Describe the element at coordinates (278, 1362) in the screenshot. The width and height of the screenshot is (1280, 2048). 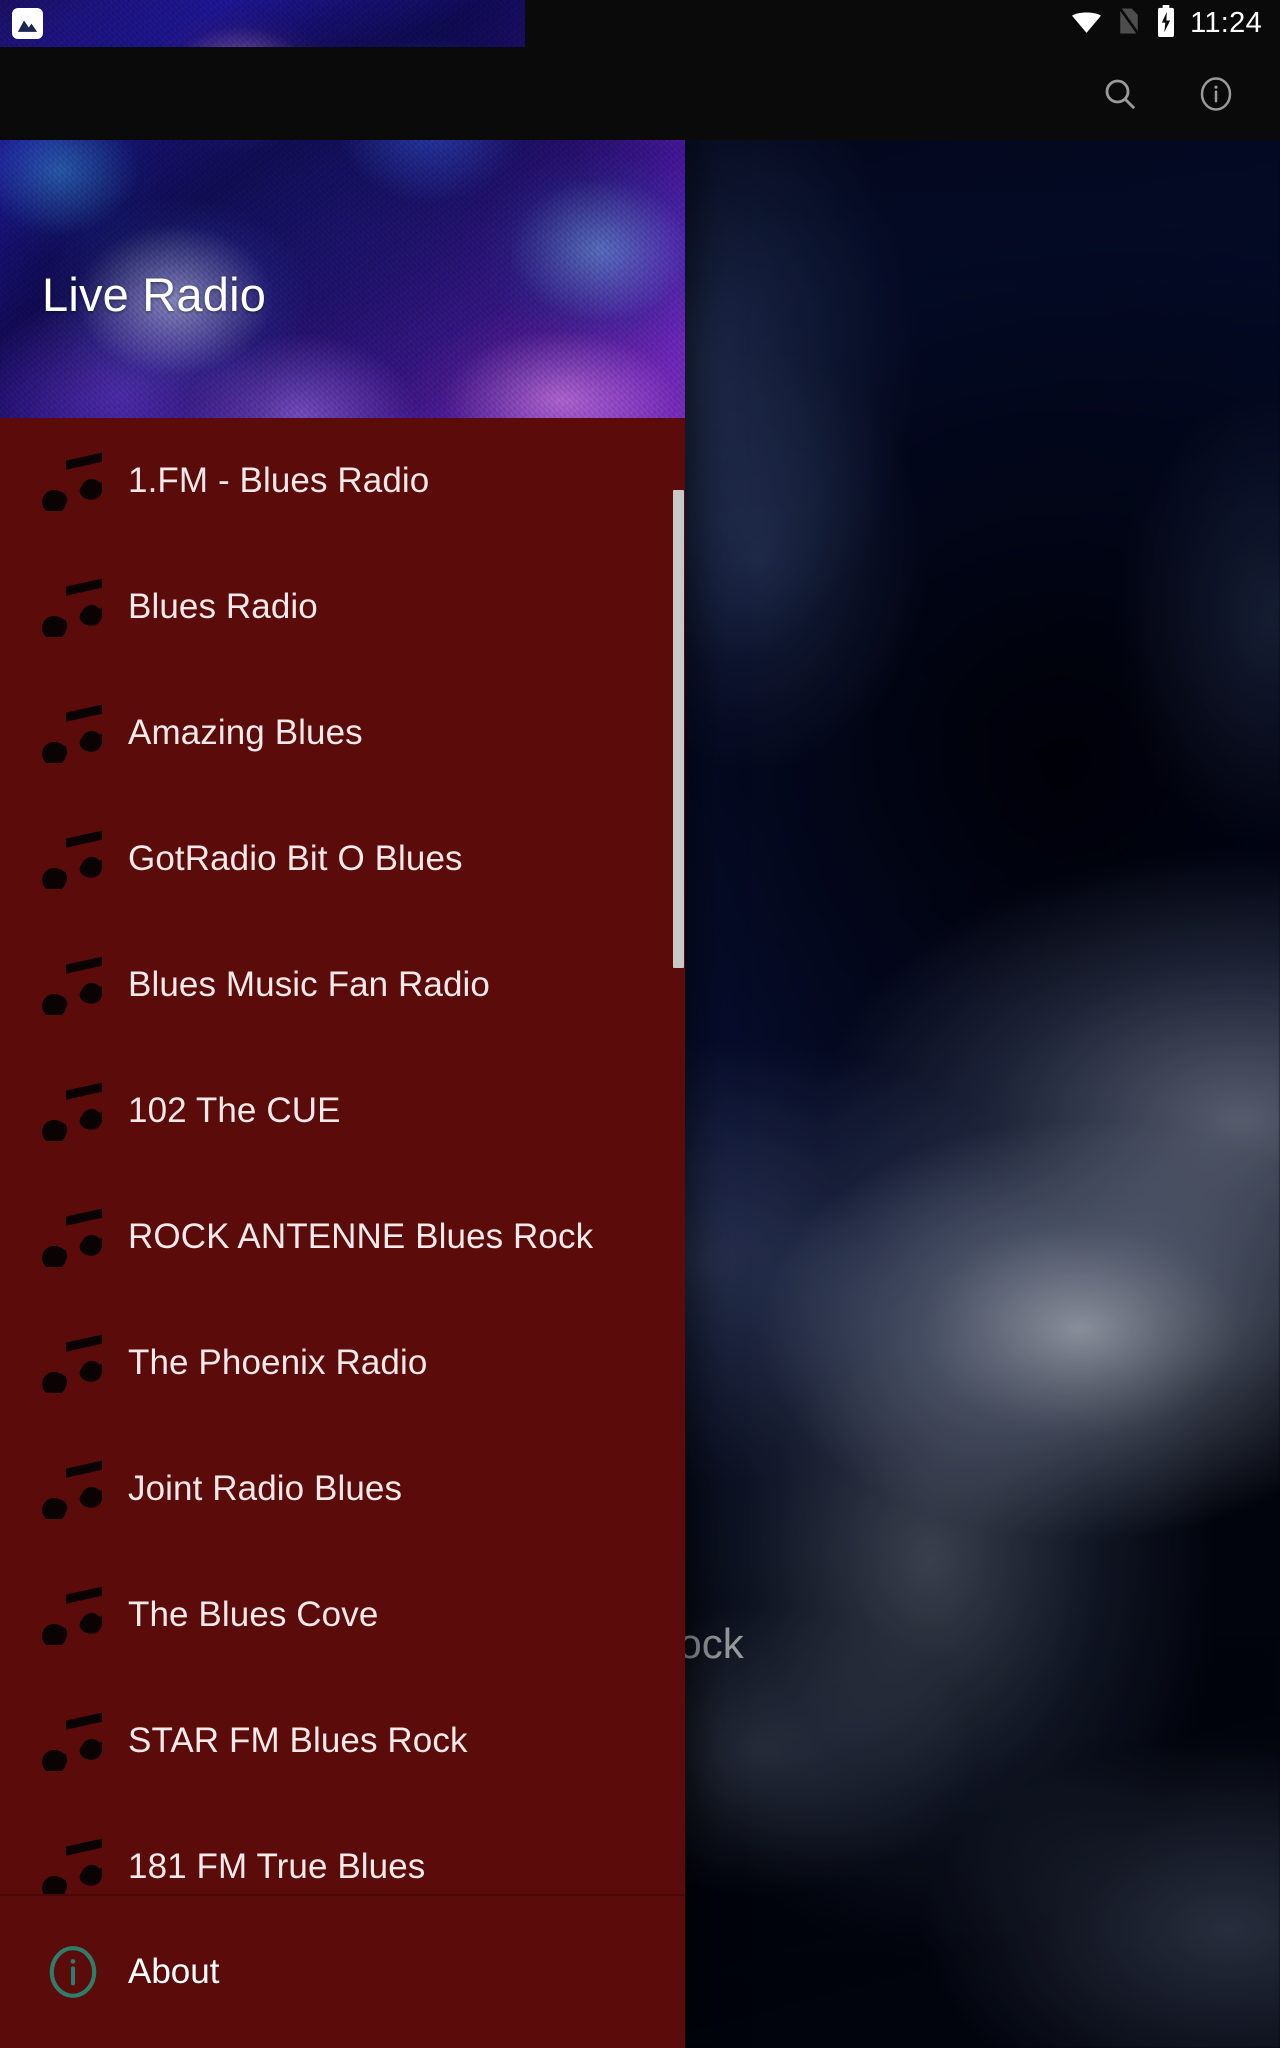
I see `list-item-label: The Phoenix Radio` at that location.